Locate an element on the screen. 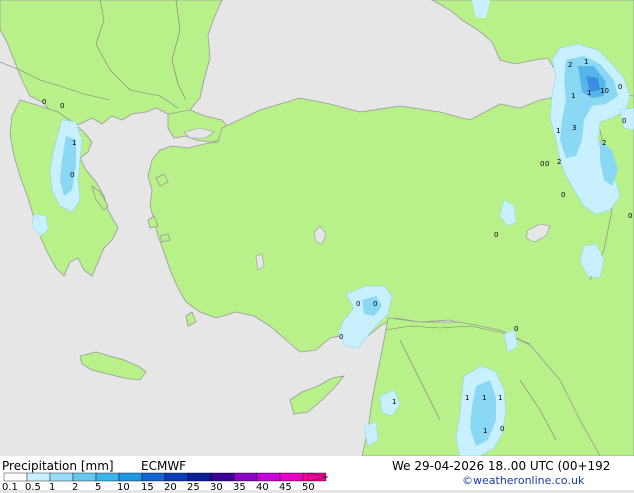 This screenshot has width=634, height=493. legend-tick-0: 0.1 is located at coordinates (10, 487).